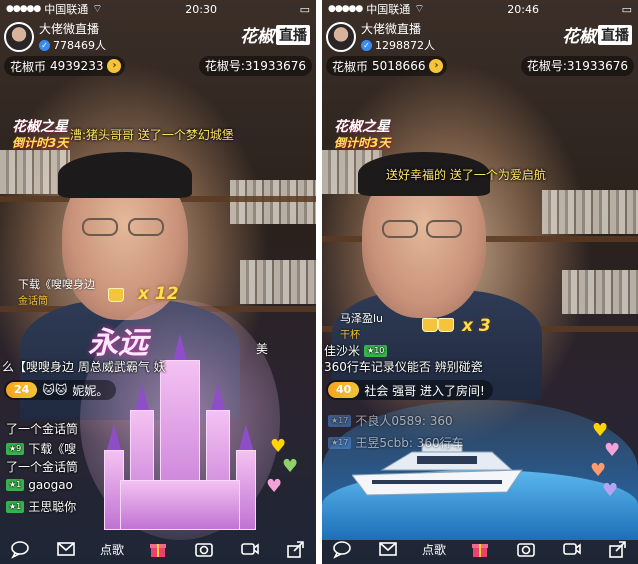 The height and width of the screenshot is (564, 638). I want to click on chat-message: ★17 不良人0589: 360, so click(390, 420).